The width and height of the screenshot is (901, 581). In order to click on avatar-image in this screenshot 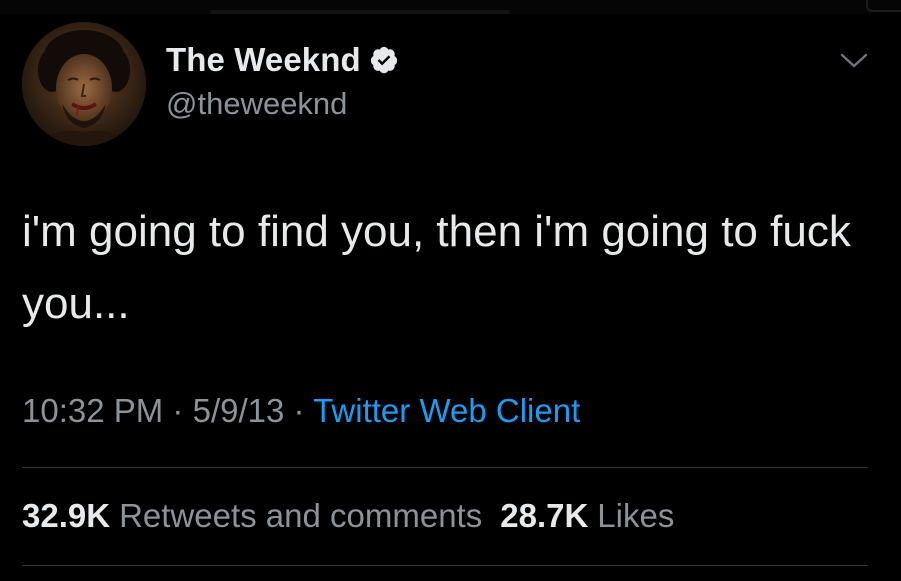, I will do `click(84, 84)`.